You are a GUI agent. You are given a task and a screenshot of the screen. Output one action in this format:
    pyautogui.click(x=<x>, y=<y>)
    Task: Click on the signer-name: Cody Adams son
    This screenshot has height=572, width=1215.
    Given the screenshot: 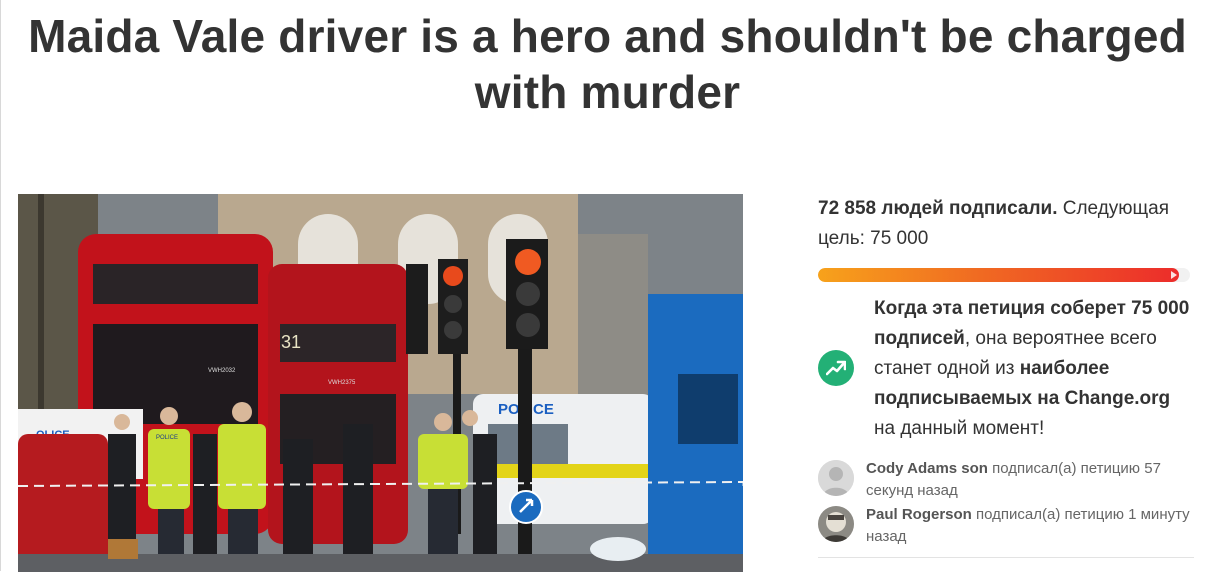 What is the action you would take?
    pyautogui.click(x=927, y=468)
    